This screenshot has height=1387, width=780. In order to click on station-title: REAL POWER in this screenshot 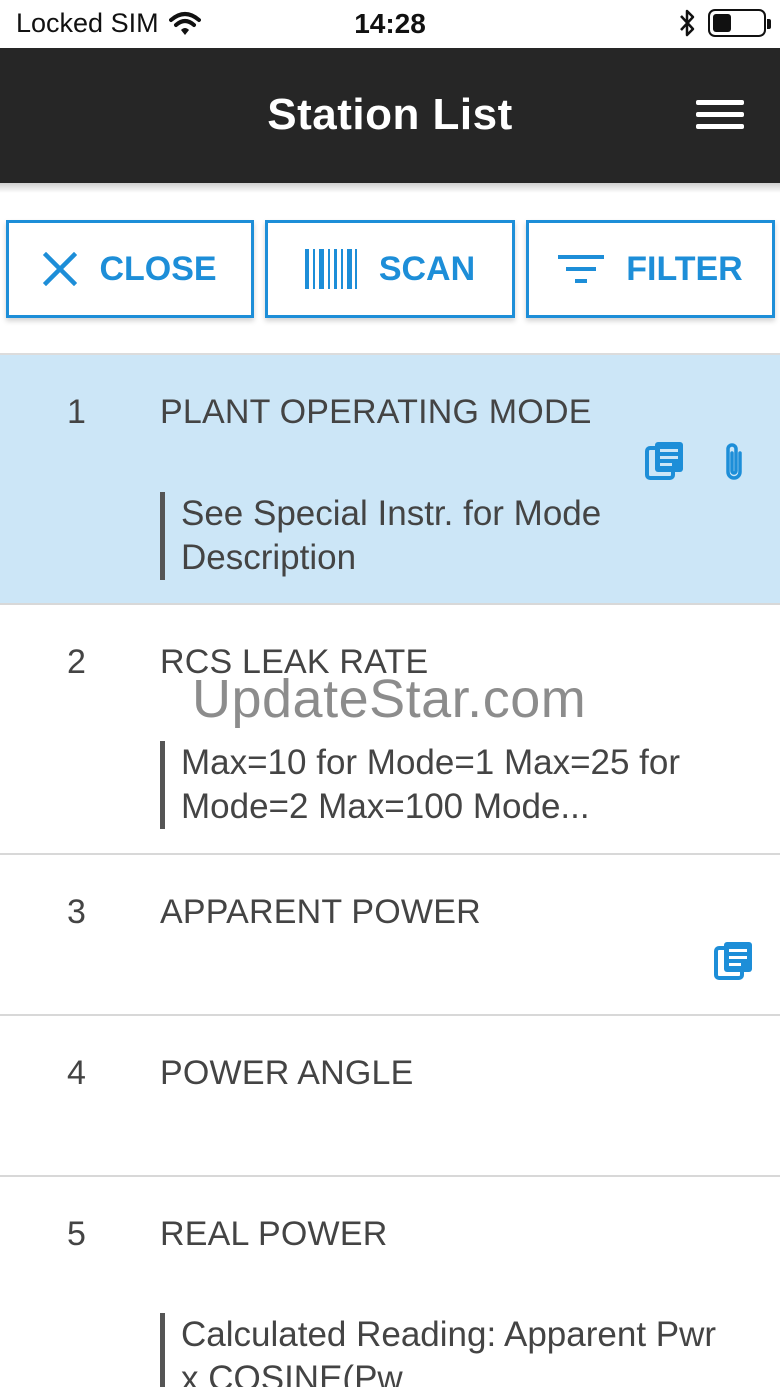, I will do `click(274, 1234)`.